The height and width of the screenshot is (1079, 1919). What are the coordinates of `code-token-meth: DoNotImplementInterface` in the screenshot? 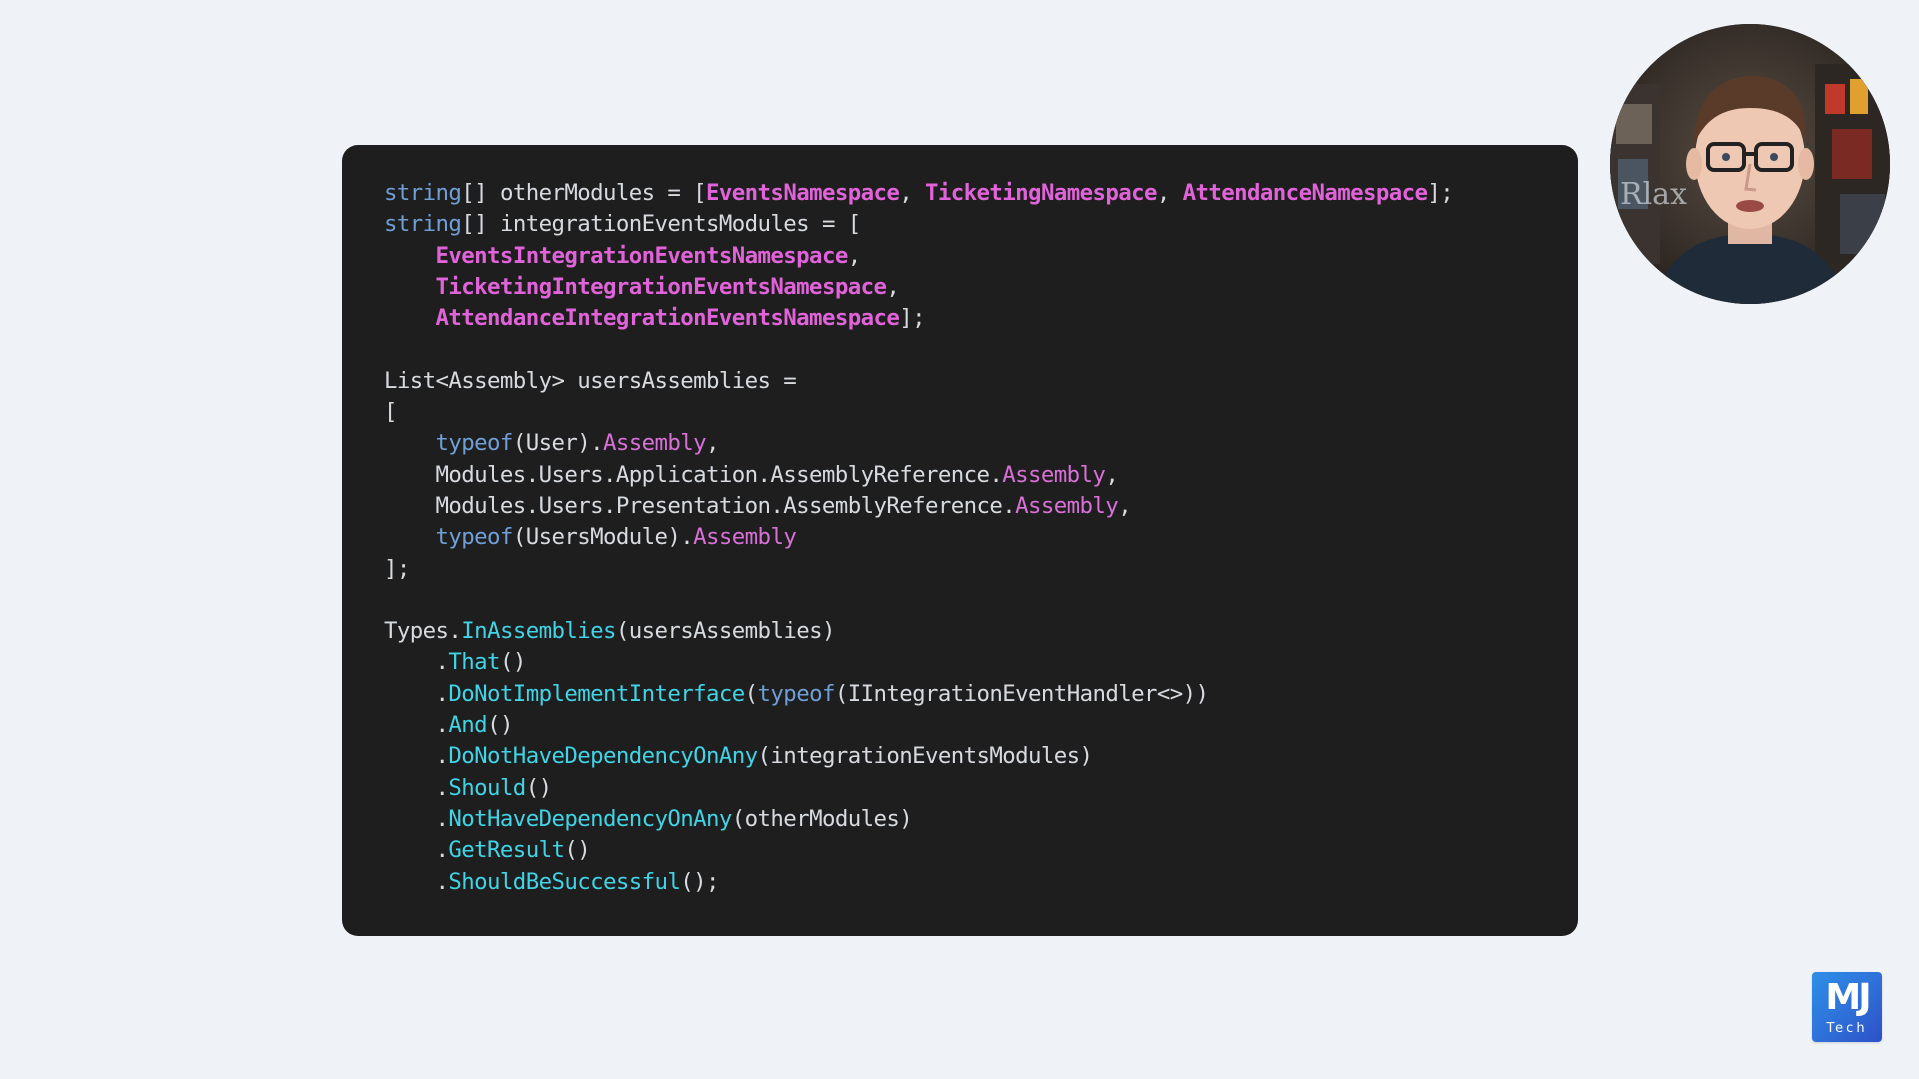 It's located at (596, 693).